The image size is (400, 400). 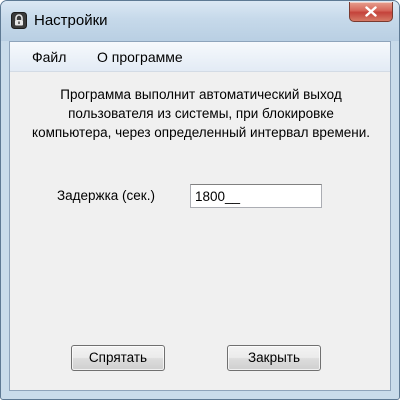 I want to click on menu-bar: Файл О программе, so click(x=200, y=57).